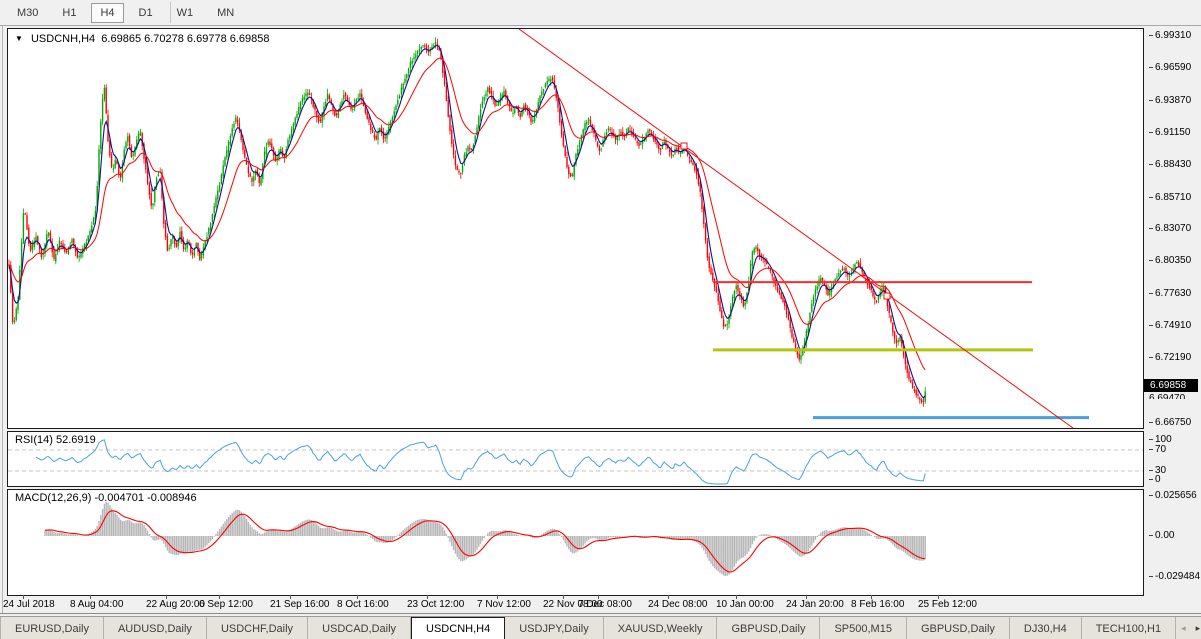 The height and width of the screenshot is (639, 1201). What do you see at coordinates (19, 38) in the screenshot?
I see `chart-dropdown-icon: ▼` at bounding box center [19, 38].